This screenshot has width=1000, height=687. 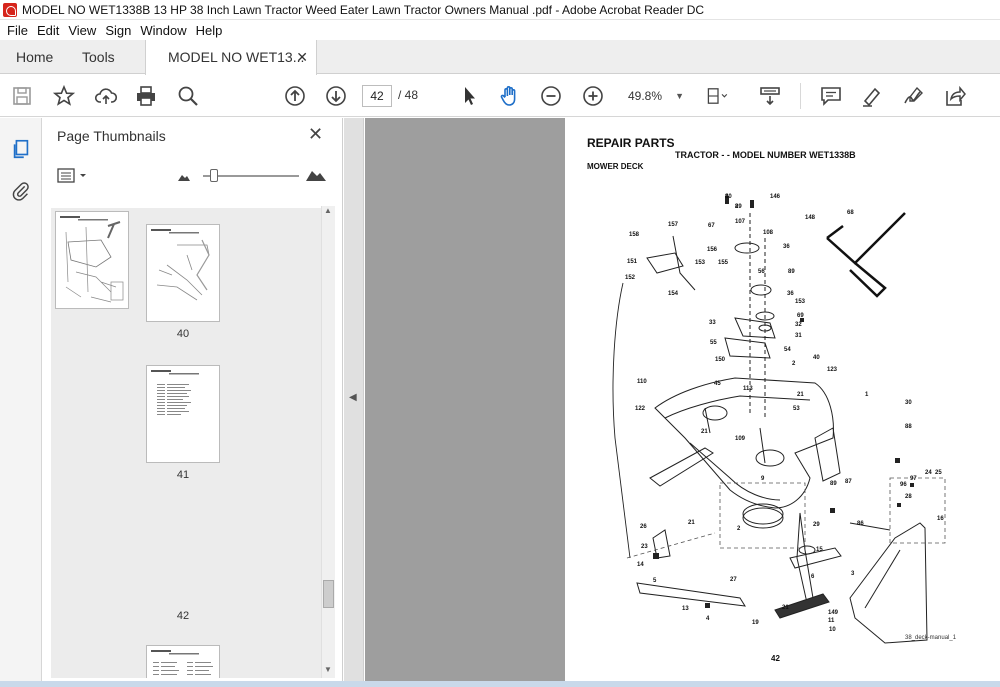 What do you see at coordinates (510, 96) in the screenshot?
I see `hand-icon` at bounding box center [510, 96].